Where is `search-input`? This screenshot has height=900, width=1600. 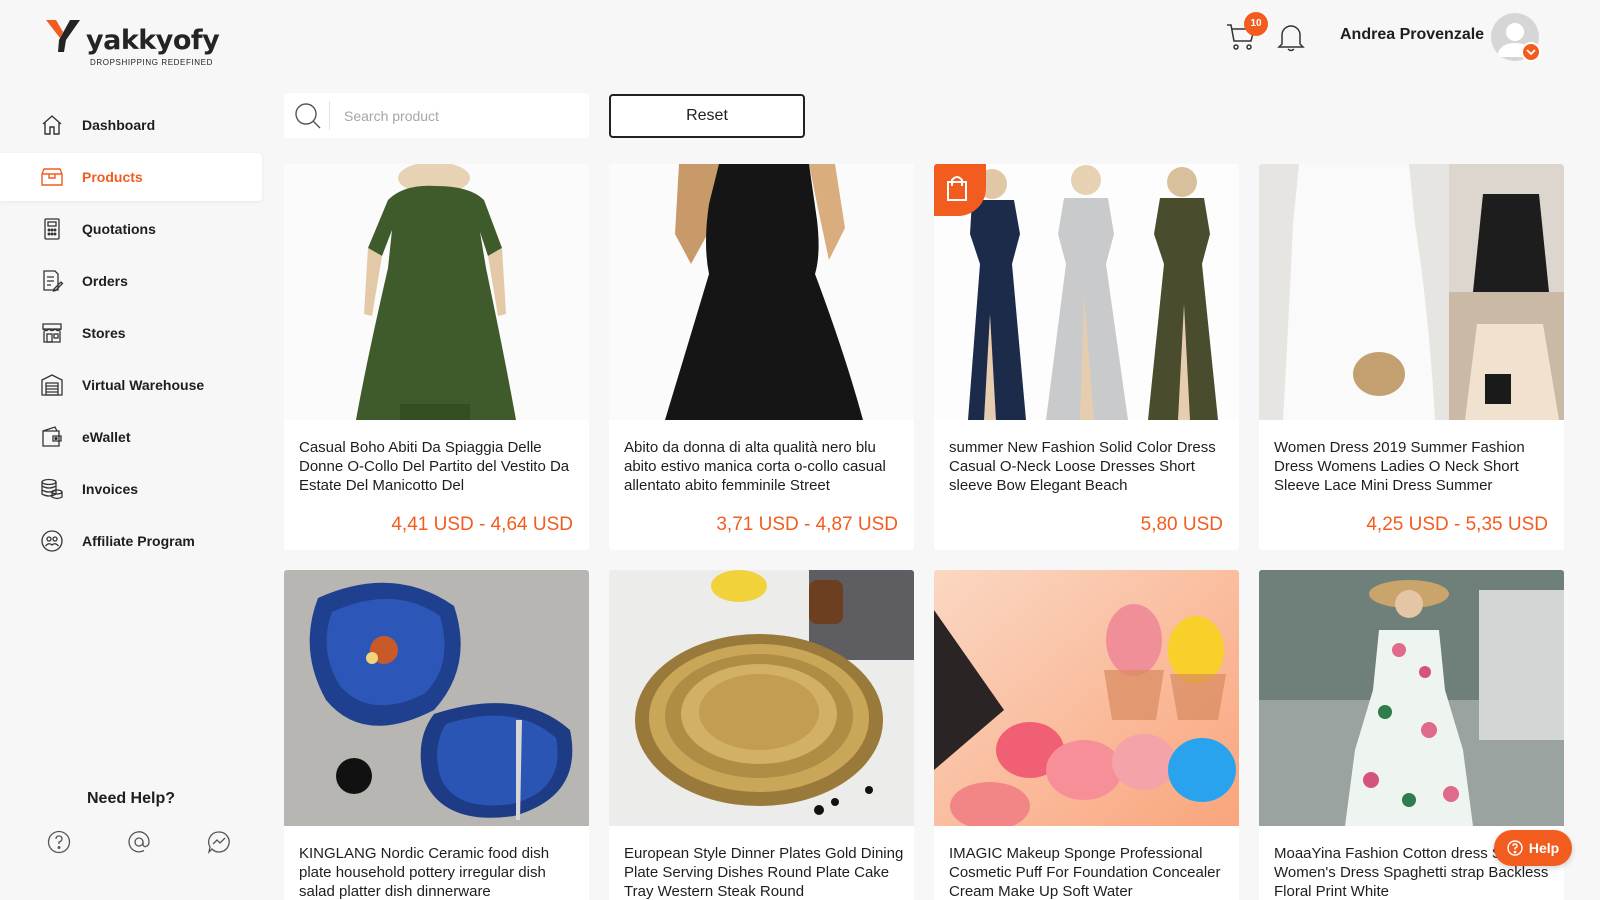 search-input is located at coordinates (459, 115).